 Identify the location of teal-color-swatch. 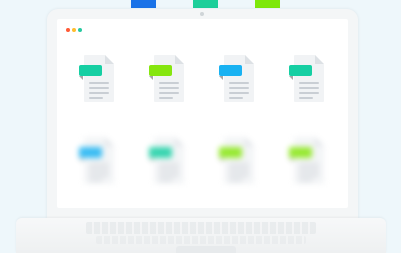
(205, 4).